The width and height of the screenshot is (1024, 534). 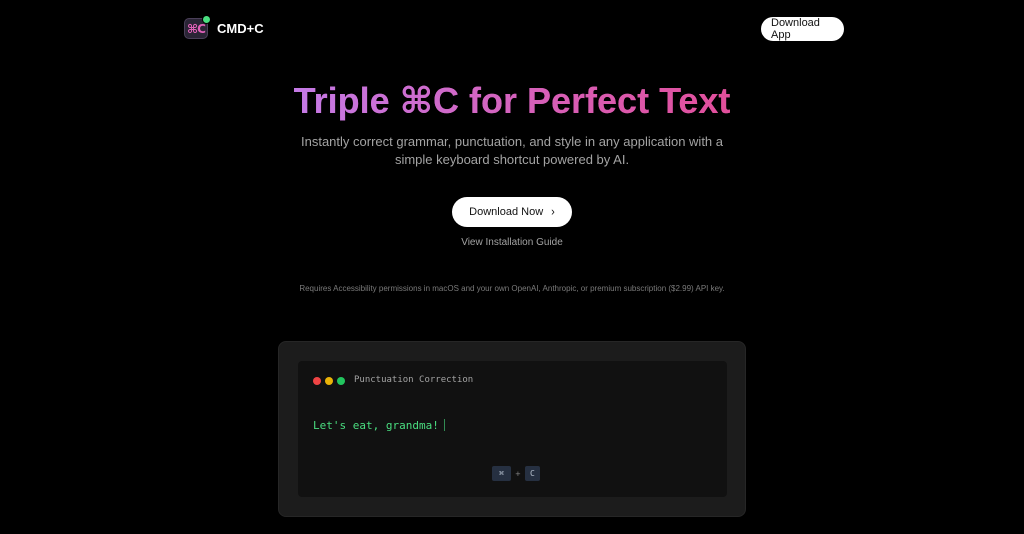 I want to click on download-now-button: Download Now ›, so click(x=512, y=212).